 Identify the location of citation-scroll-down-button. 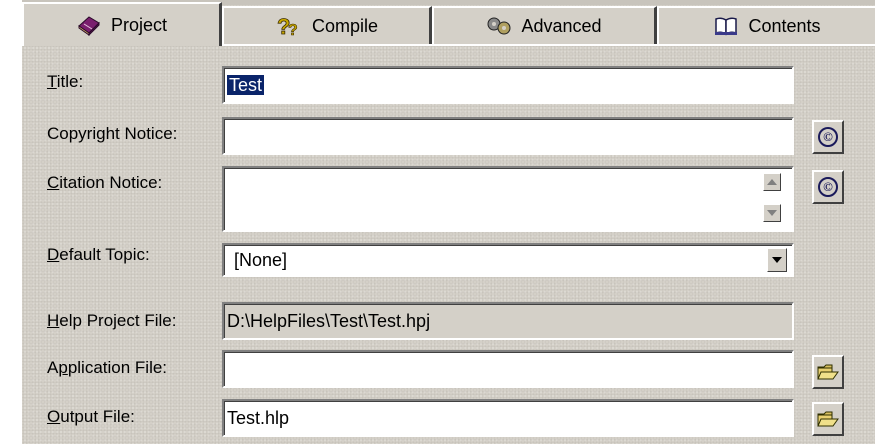
(772, 213).